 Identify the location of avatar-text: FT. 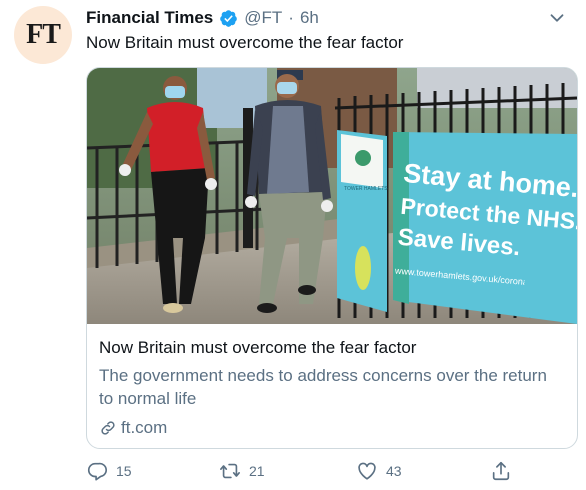
(43, 34).